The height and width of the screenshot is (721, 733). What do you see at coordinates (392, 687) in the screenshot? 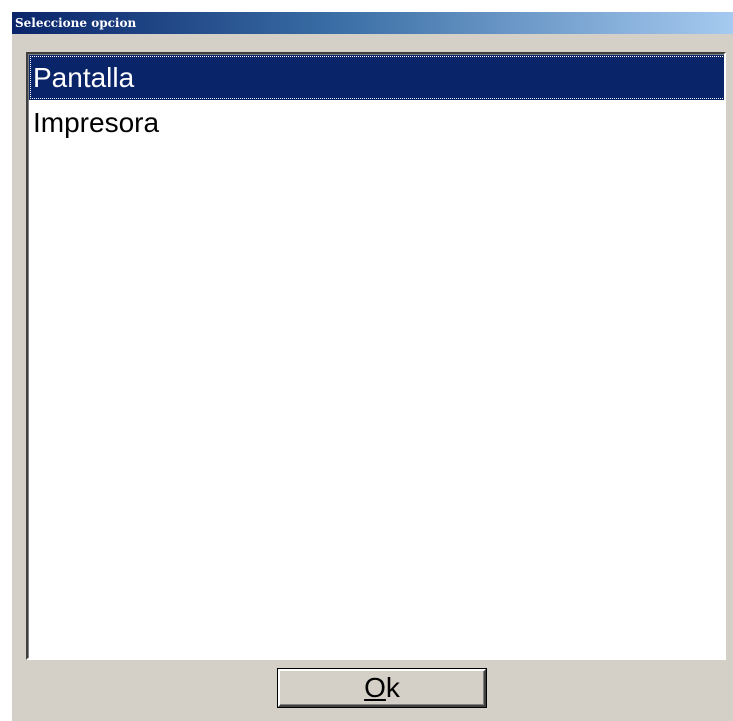
I see `ok-label-rest: k` at bounding box center [392, 687].